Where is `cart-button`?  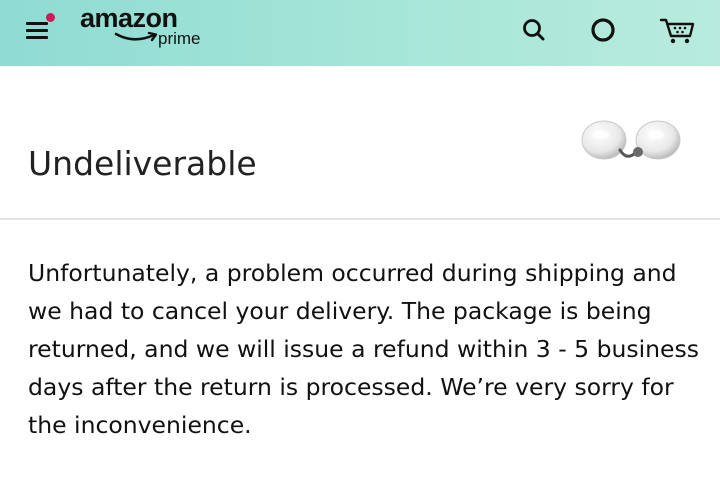
cart-button is located at coordinates (678, 30).